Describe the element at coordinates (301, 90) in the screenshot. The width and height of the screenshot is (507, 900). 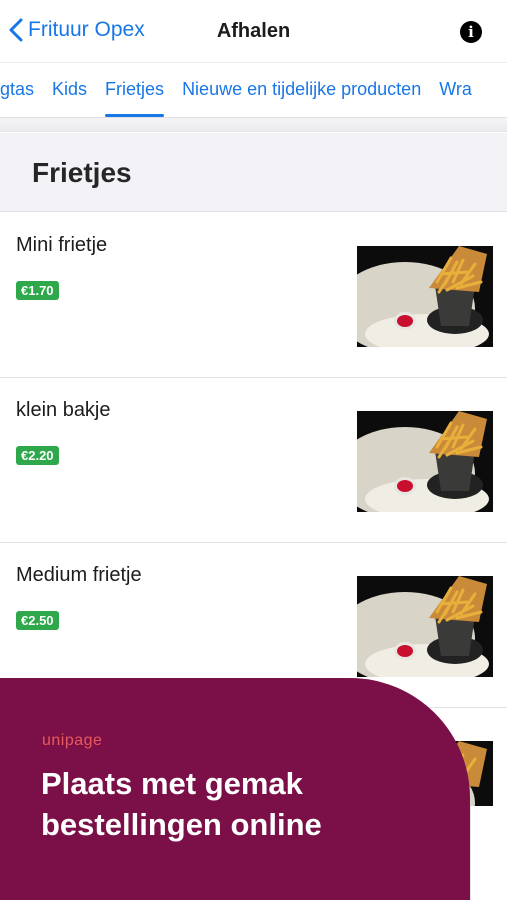
I see `tab-nieuwe-producten: Nieuwe en tijdelijke producten` at that location.